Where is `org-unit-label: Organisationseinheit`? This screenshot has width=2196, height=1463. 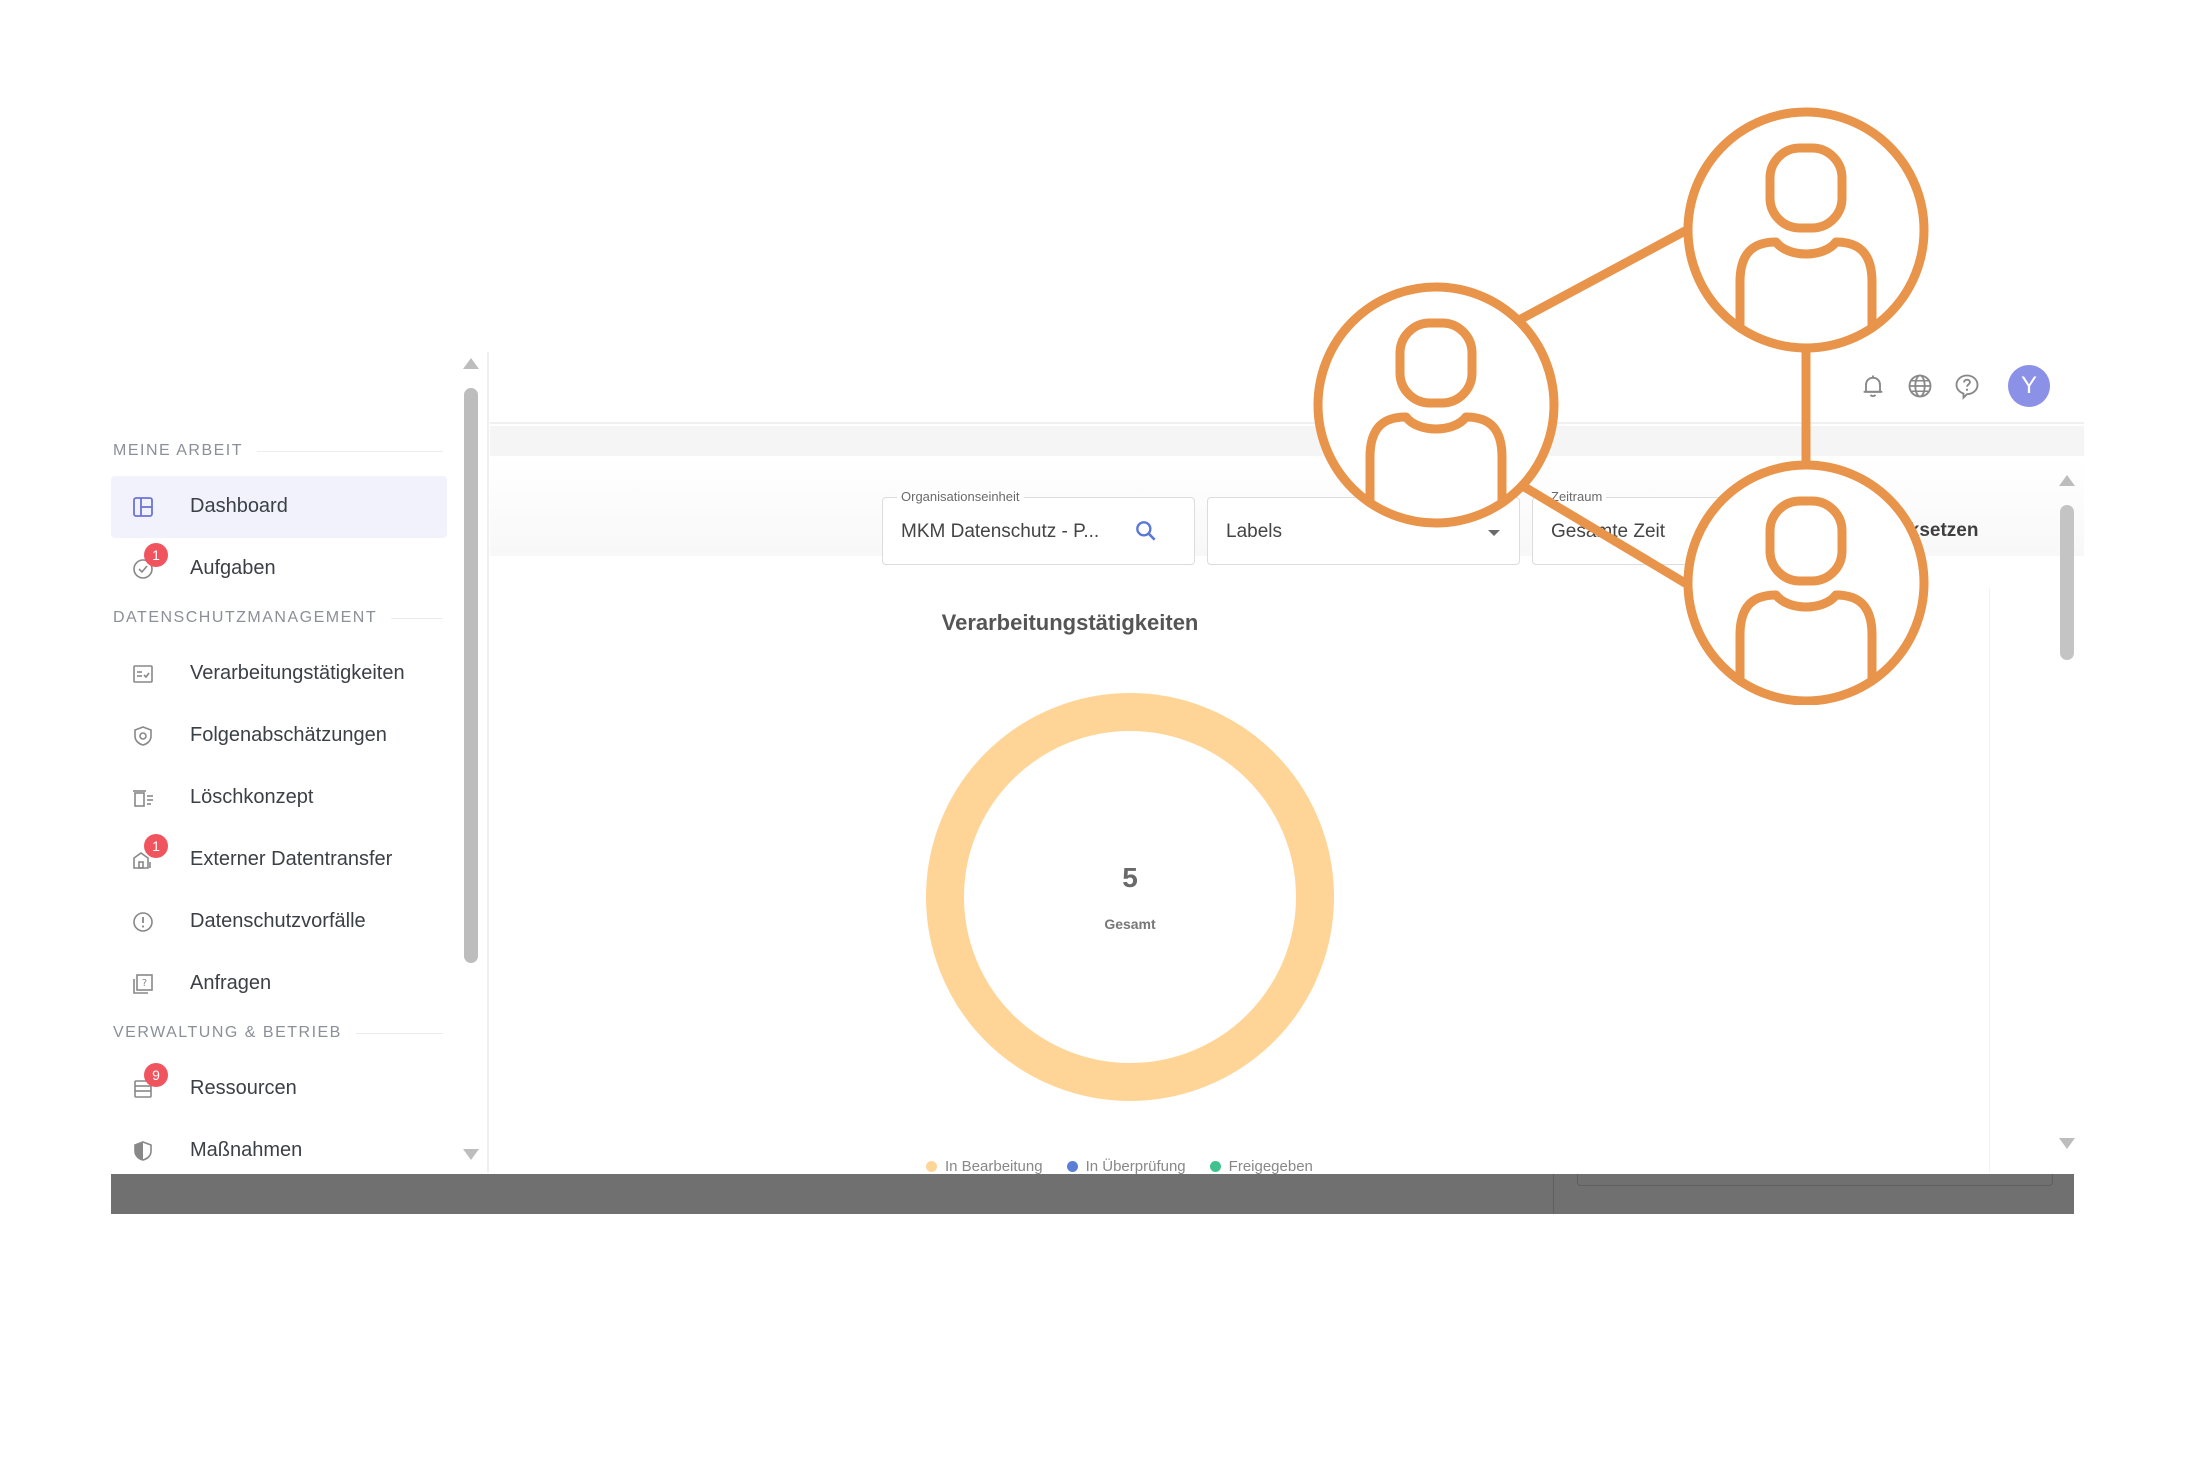
org-unit-label: Organisationseinheit is located at coordinates (960, 496).